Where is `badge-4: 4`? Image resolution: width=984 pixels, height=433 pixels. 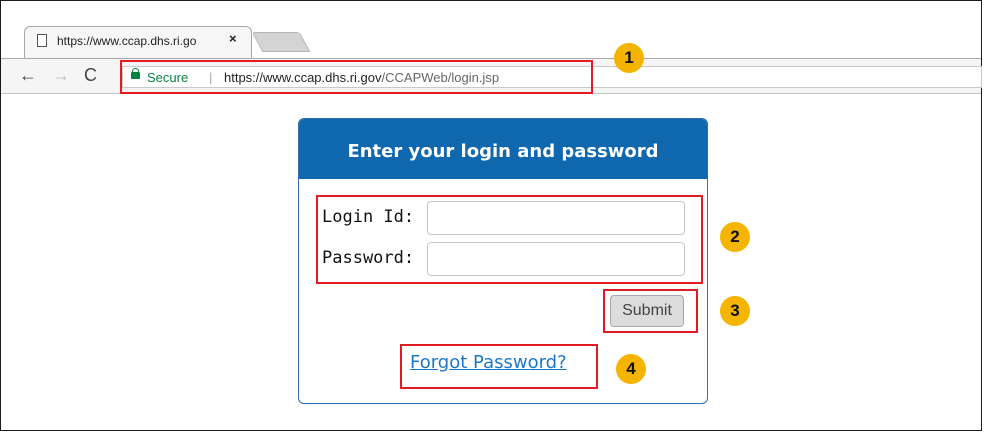
badge-4: 4 is located at coordinates (631, 369).